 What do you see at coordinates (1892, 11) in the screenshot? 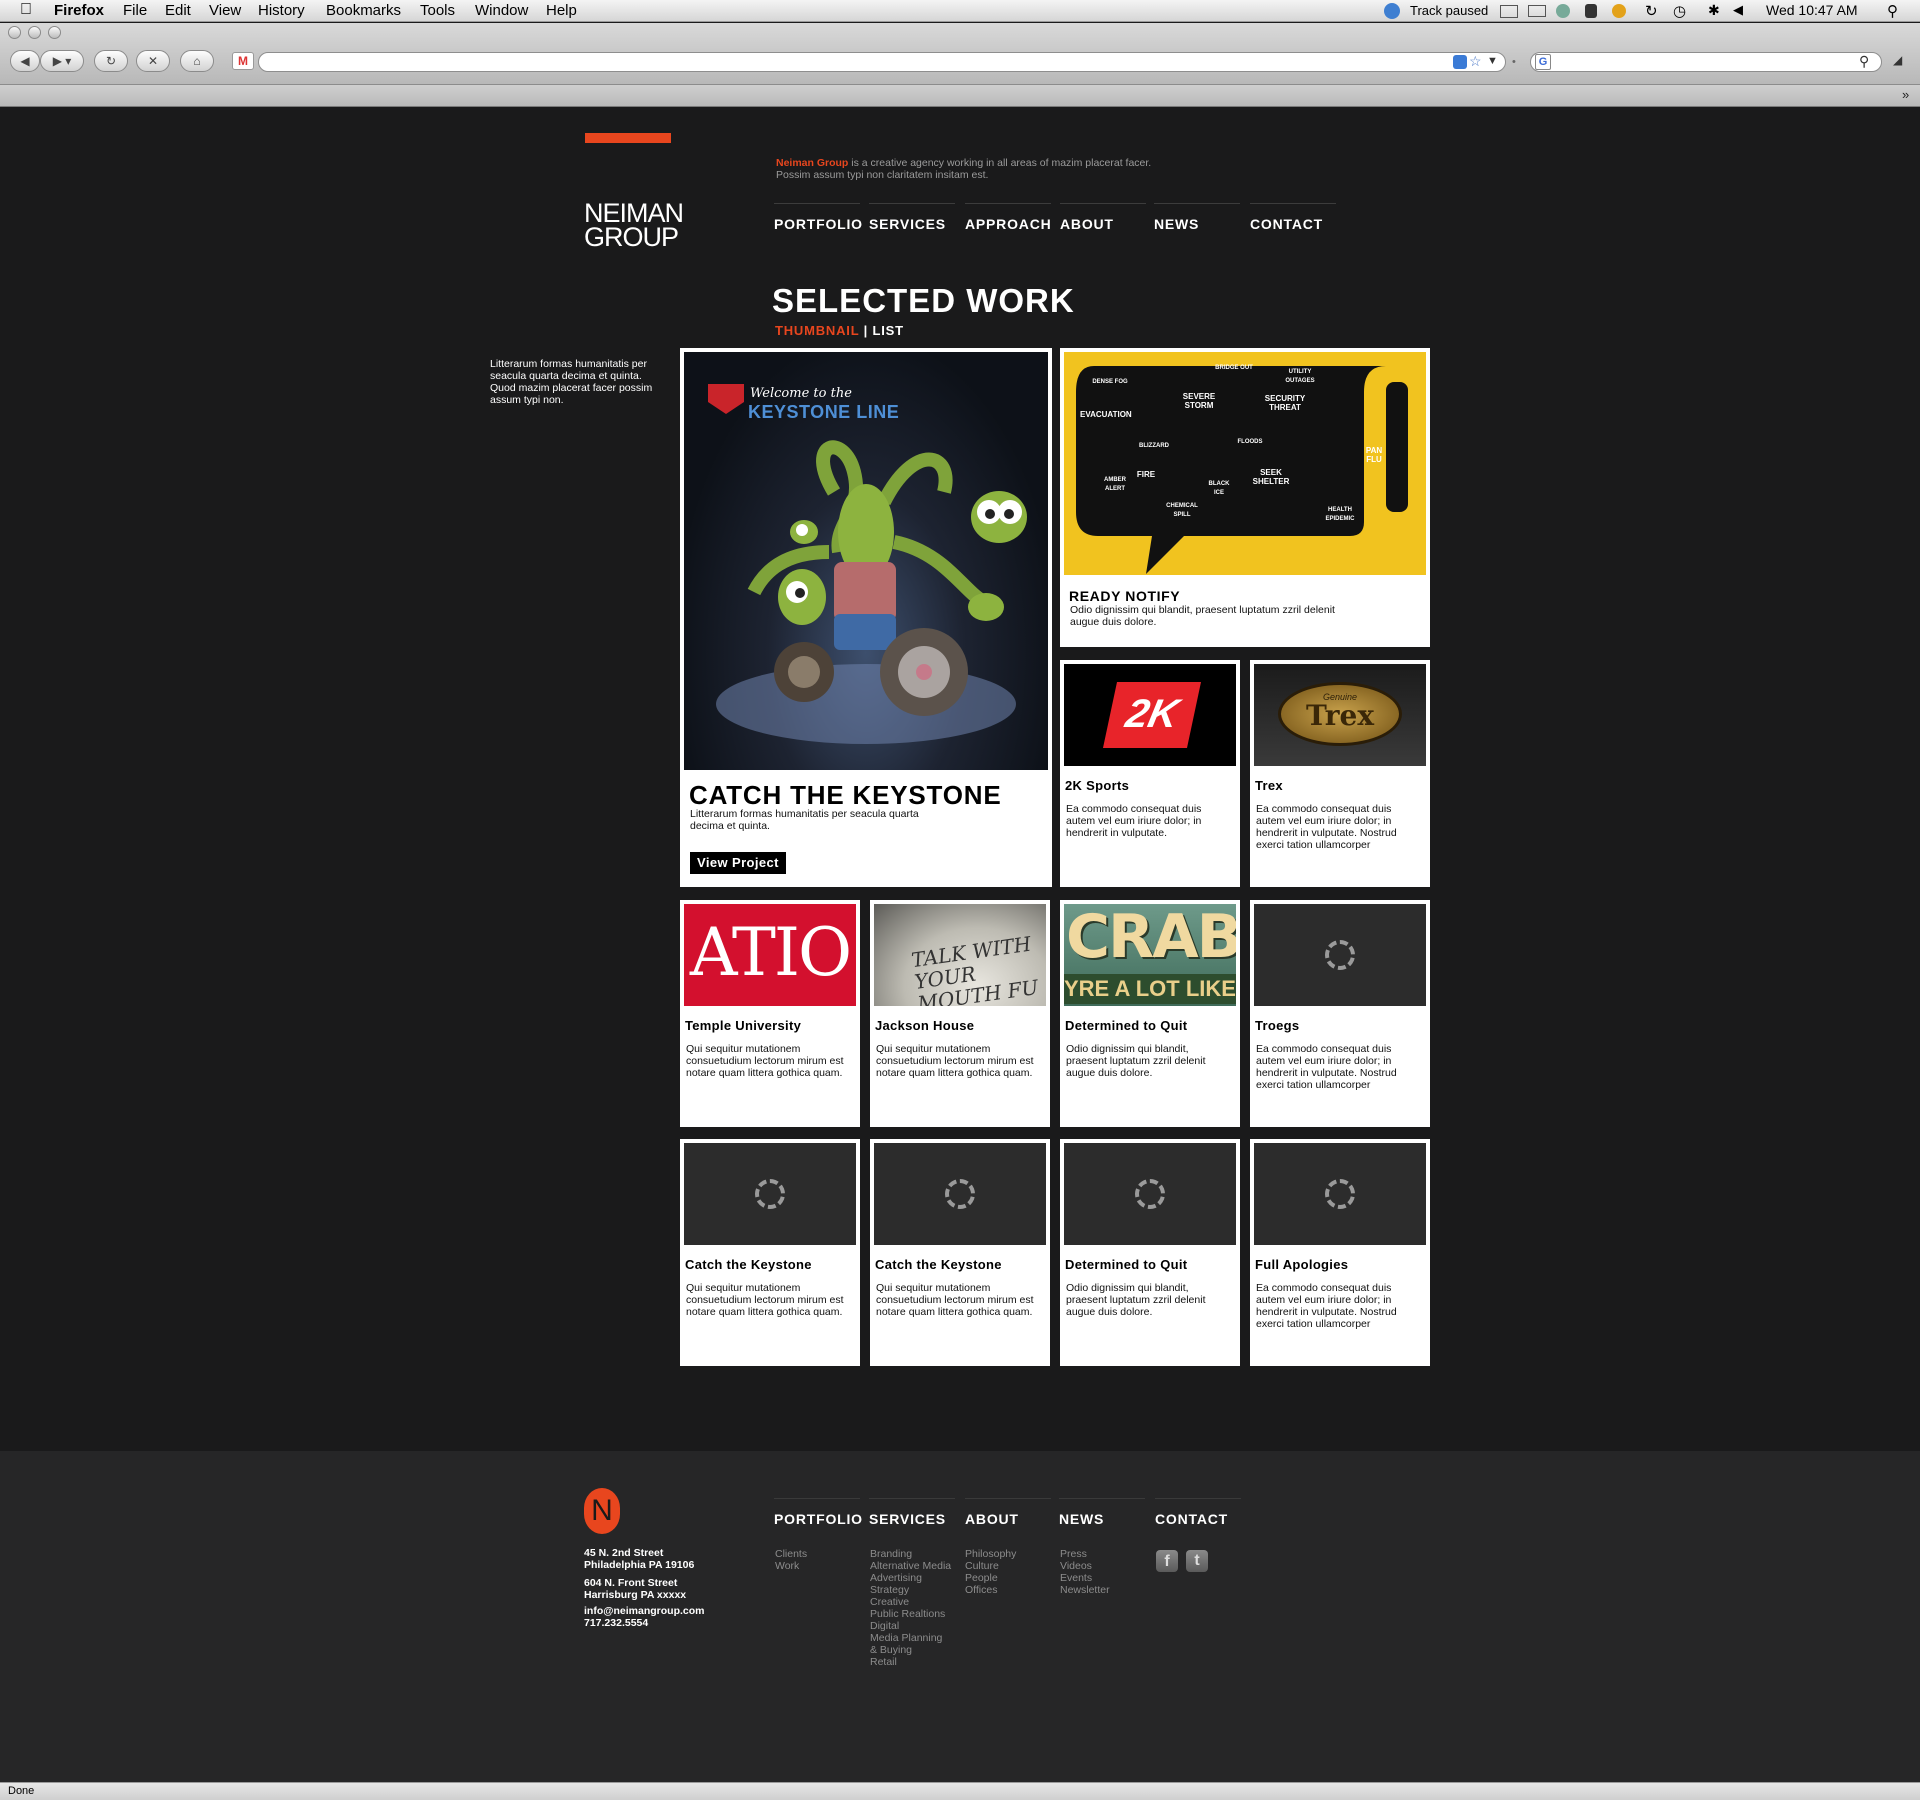
I see `spotlight-icon: ⚲` at bounding box center [1892, 11].